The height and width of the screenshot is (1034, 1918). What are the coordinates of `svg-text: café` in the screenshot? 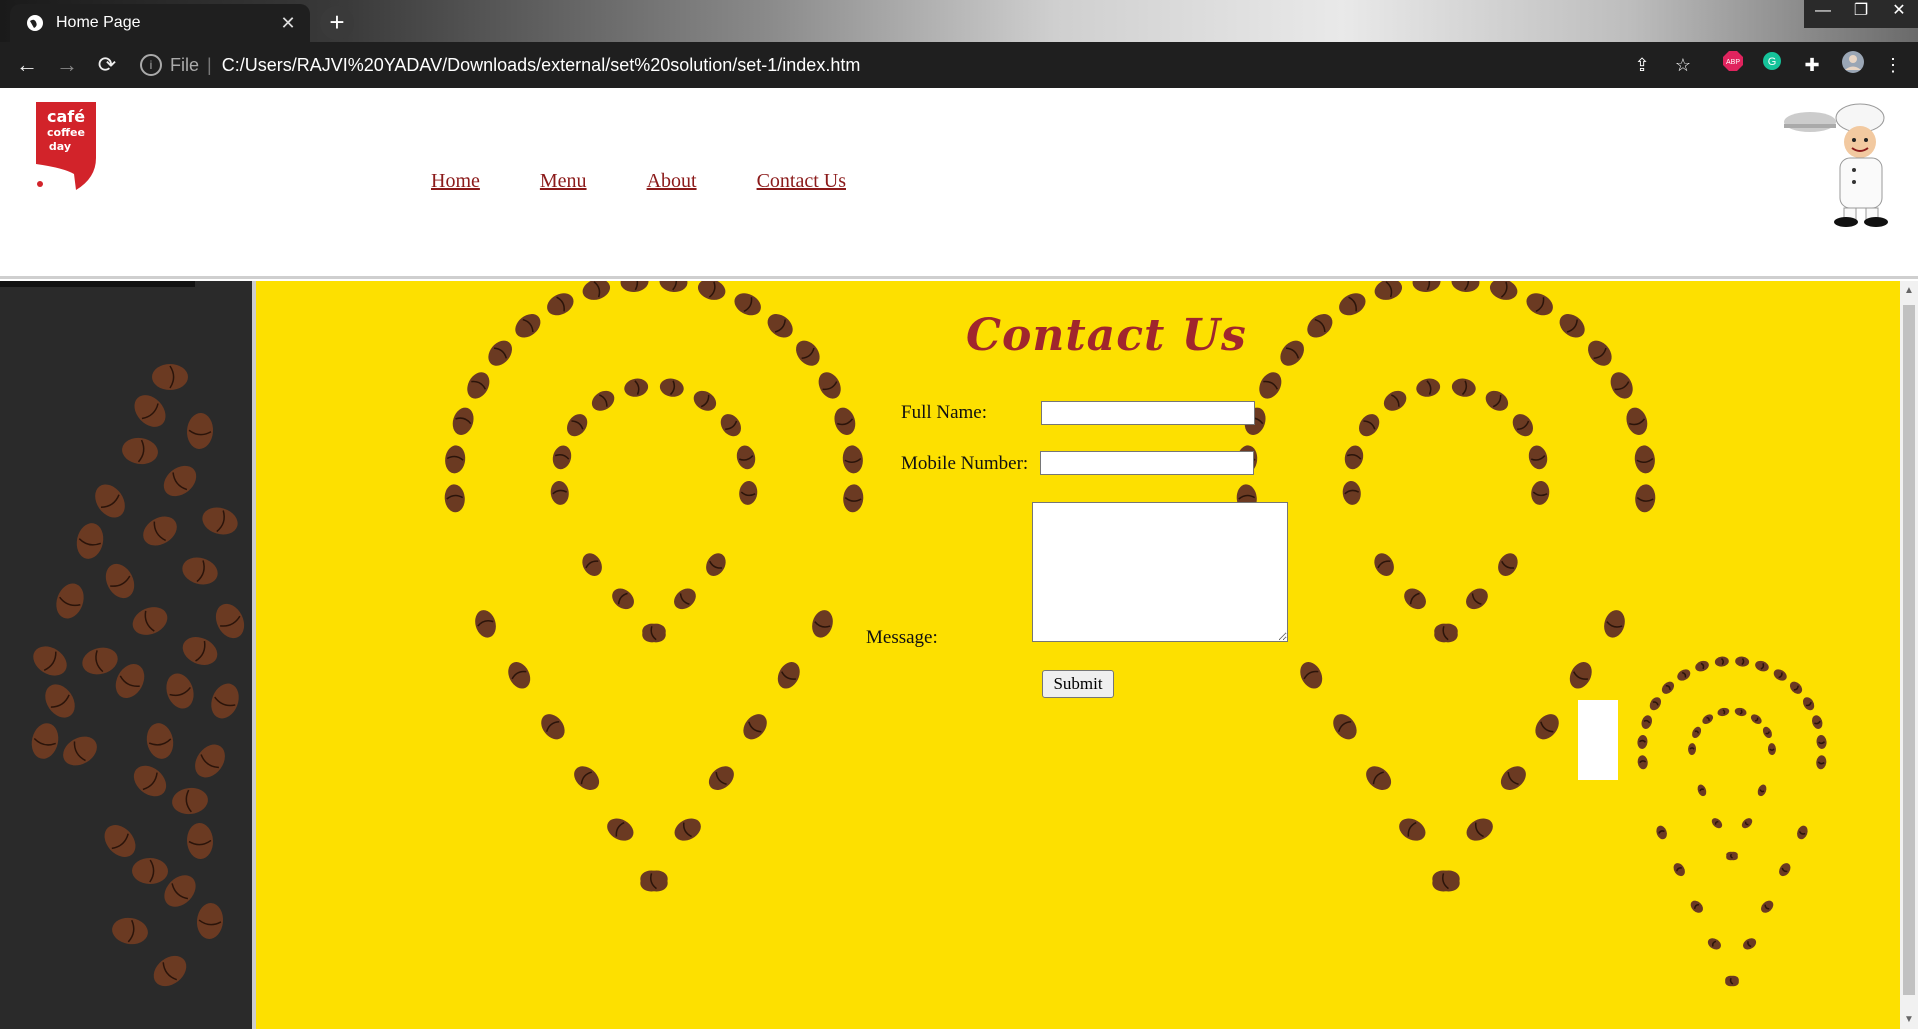 It's located at (66, 116).